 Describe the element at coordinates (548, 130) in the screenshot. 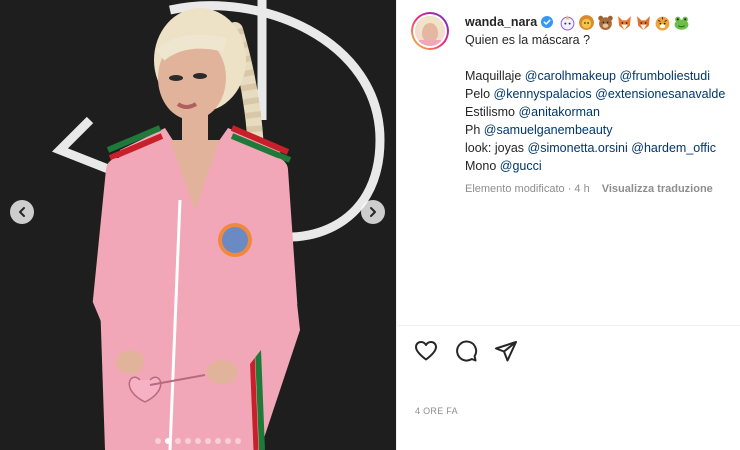

I see `mention-link: @samuelganembeauty` at that location.